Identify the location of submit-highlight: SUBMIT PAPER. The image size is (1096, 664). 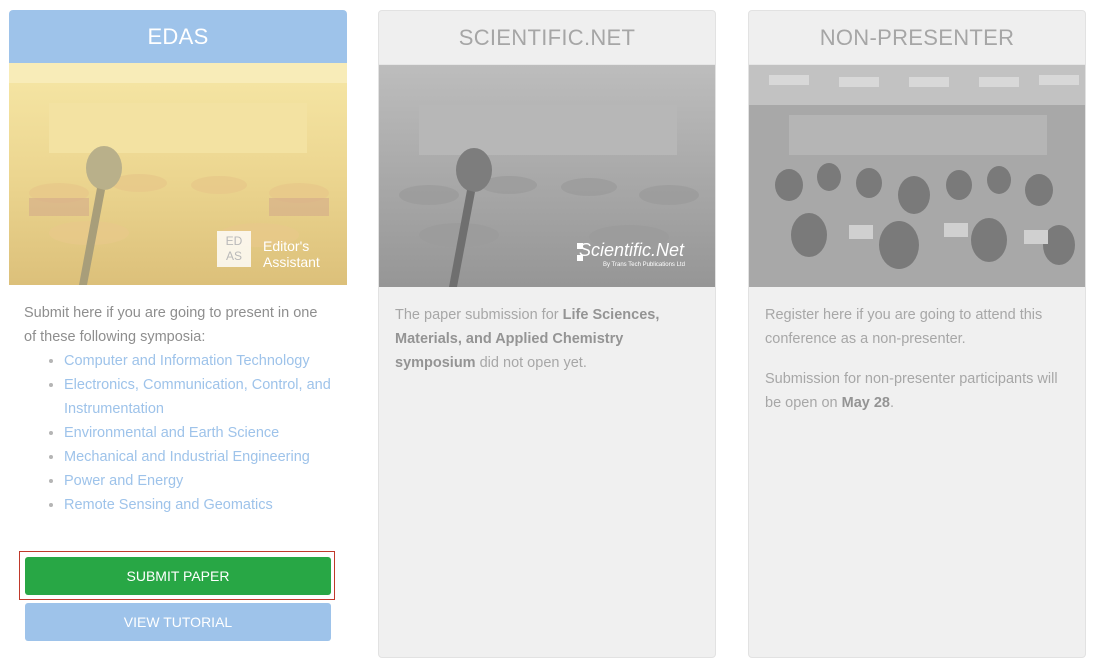
(177, 575).